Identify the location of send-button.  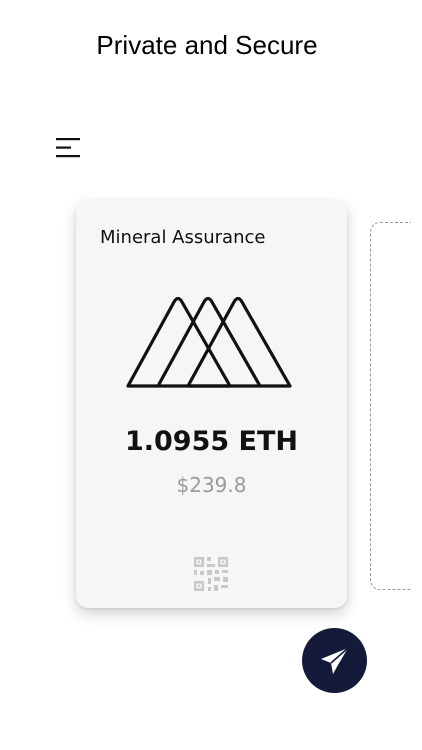
(334, 660).